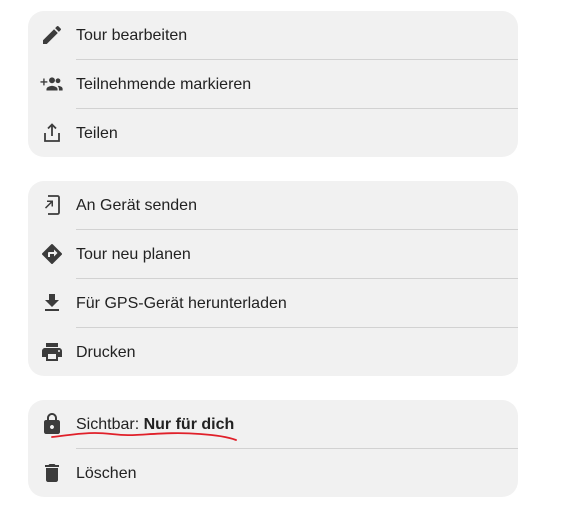 The width and height of the screenshot is (566, 511). What do you see at coordinates (106, 473) in the screenshot?
I see `delete-label: Löschen` at bounding box center [106, 473].